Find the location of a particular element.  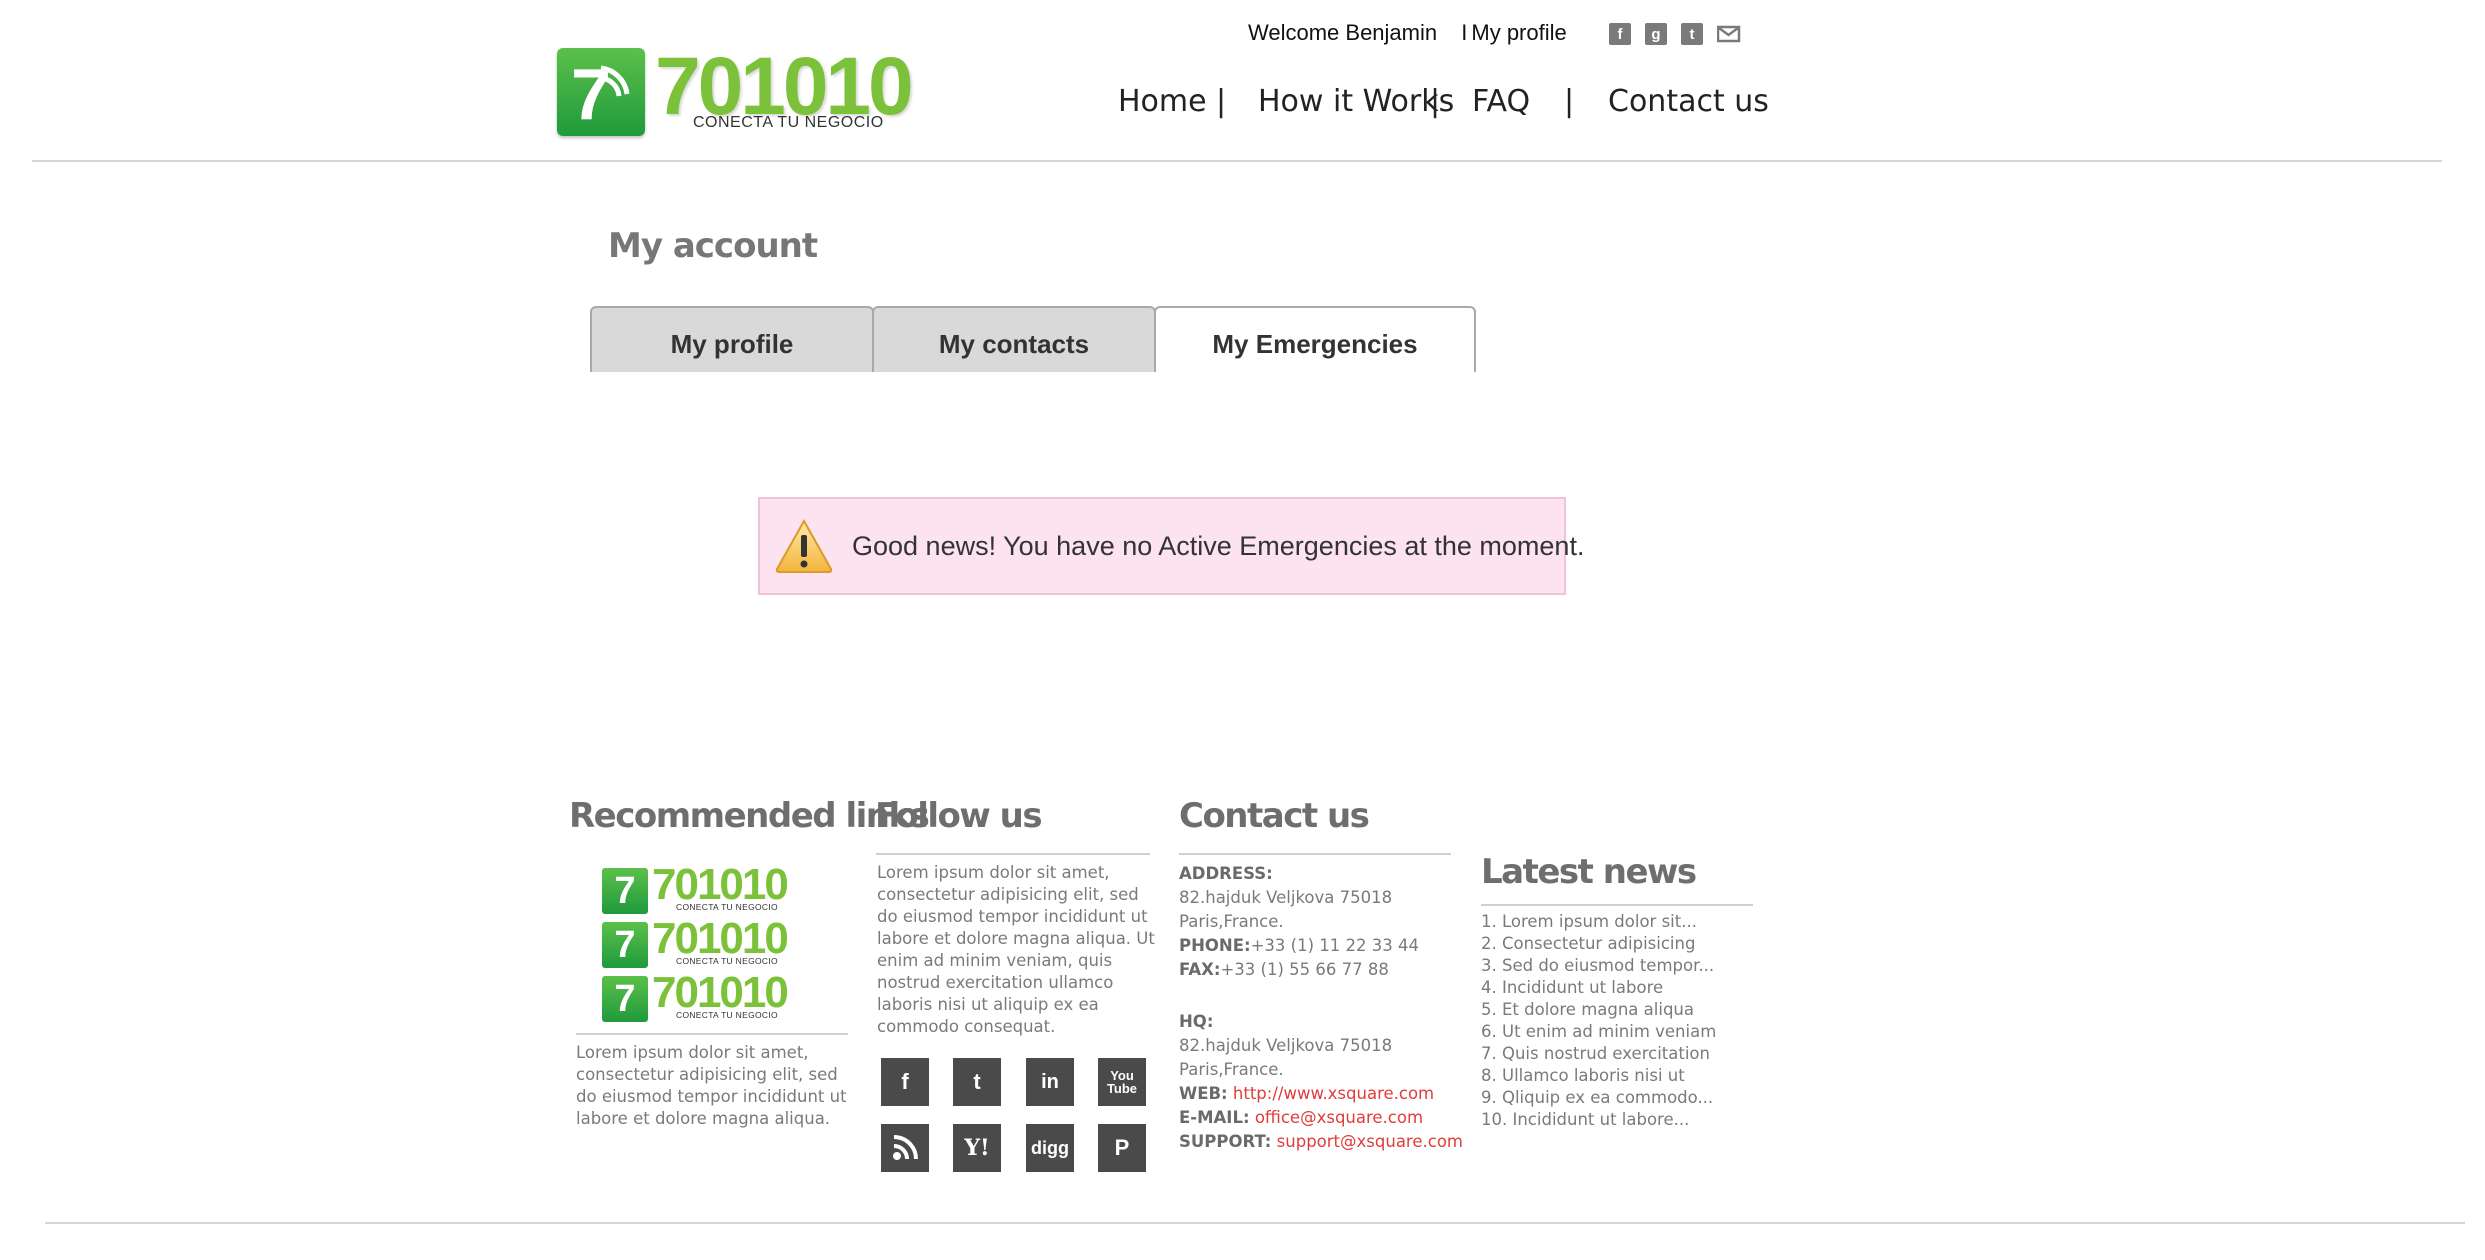

follow-us-title: Follow us is located at coordinates (959, 816).